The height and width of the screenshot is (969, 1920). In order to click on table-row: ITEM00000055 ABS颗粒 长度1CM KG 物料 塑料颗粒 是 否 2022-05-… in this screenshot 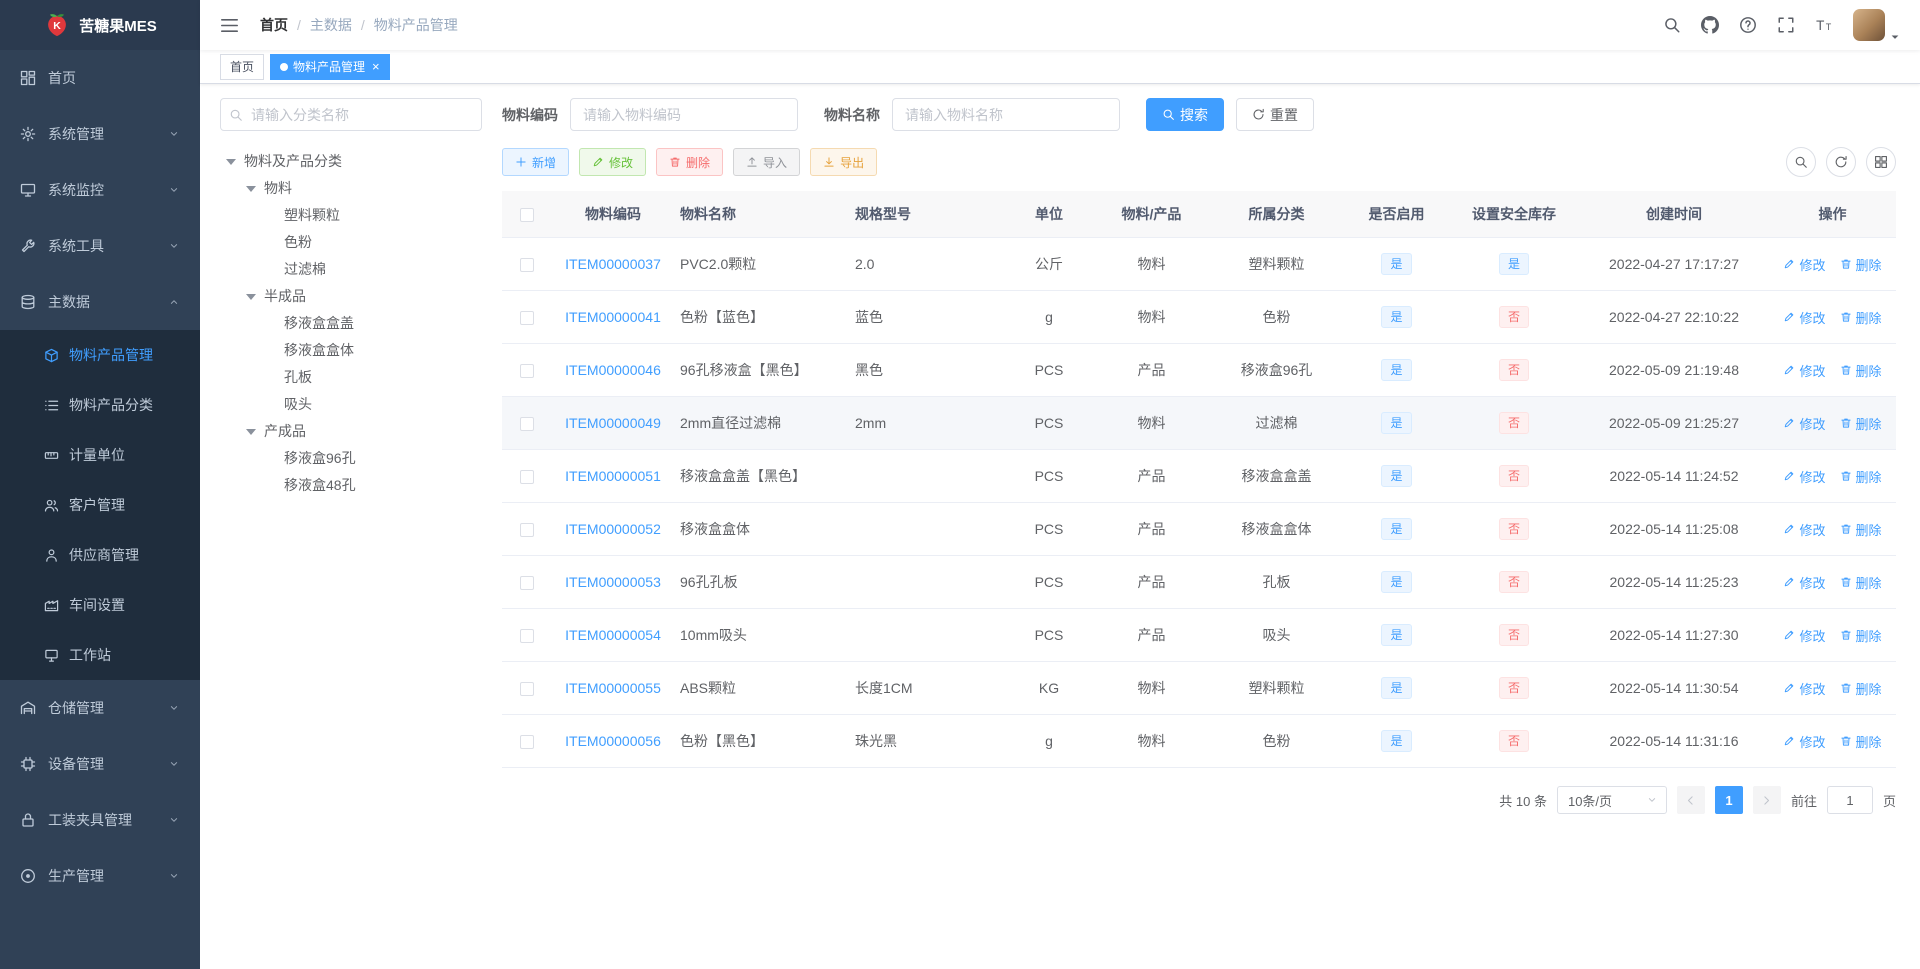, I will do `click(1199, 688)`.